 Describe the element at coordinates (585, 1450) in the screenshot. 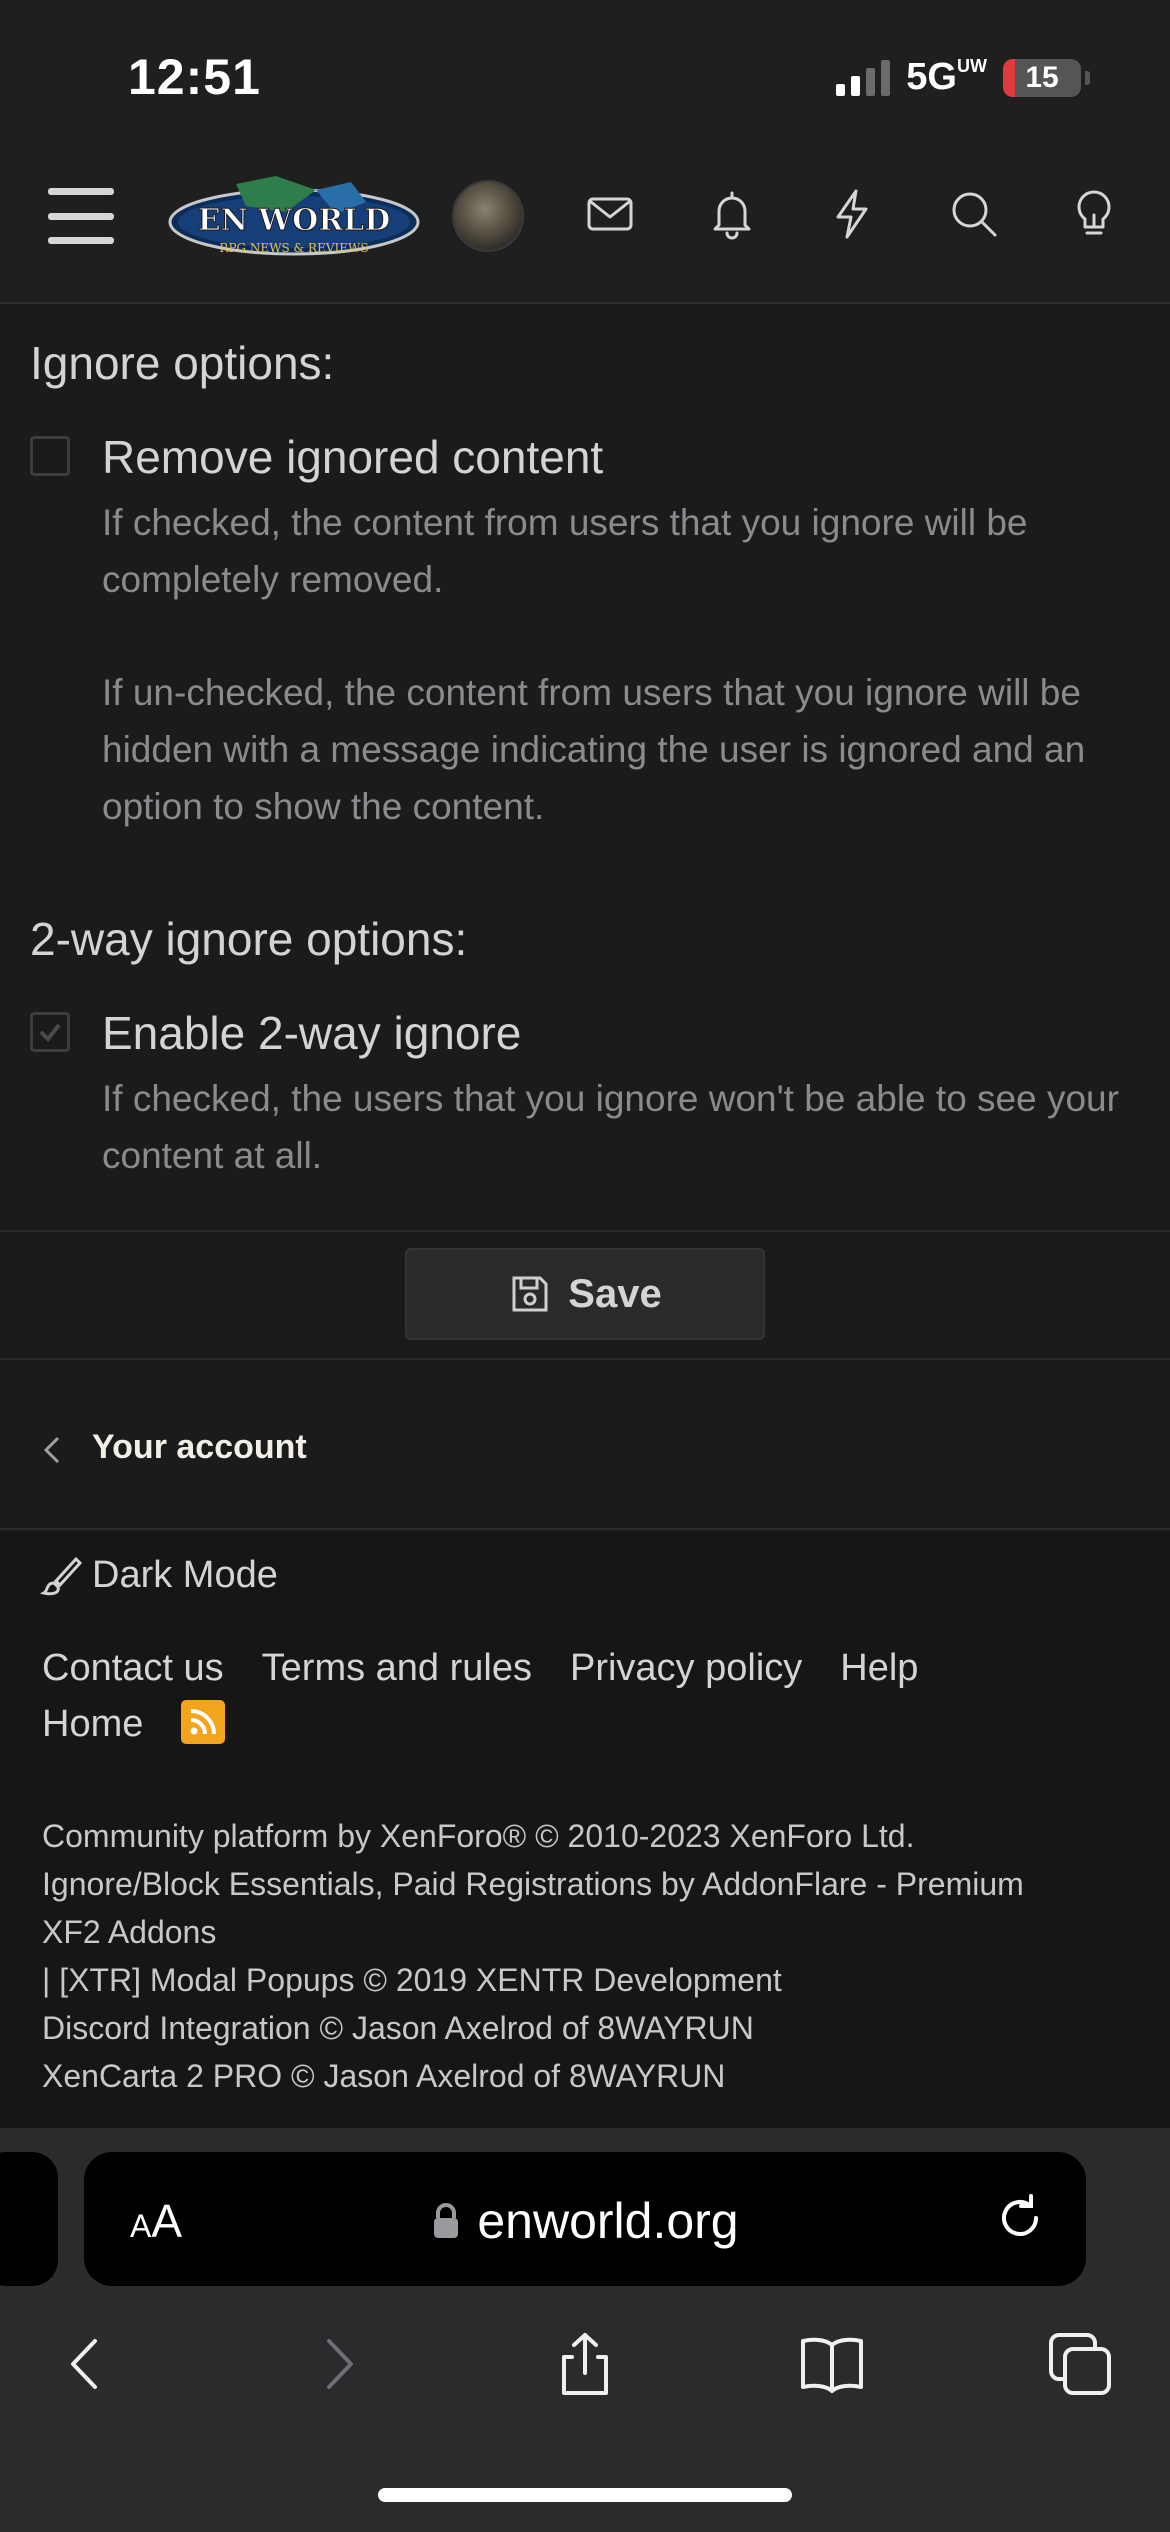

I see `breadcrumb: Your account` at that location.